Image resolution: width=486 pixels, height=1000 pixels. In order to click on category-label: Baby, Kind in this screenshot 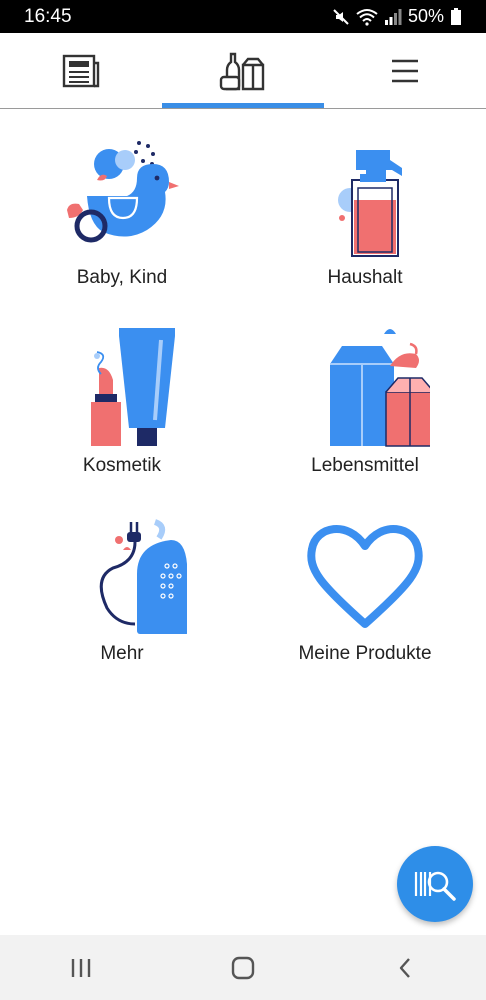, I will do `click(122, 277)`.